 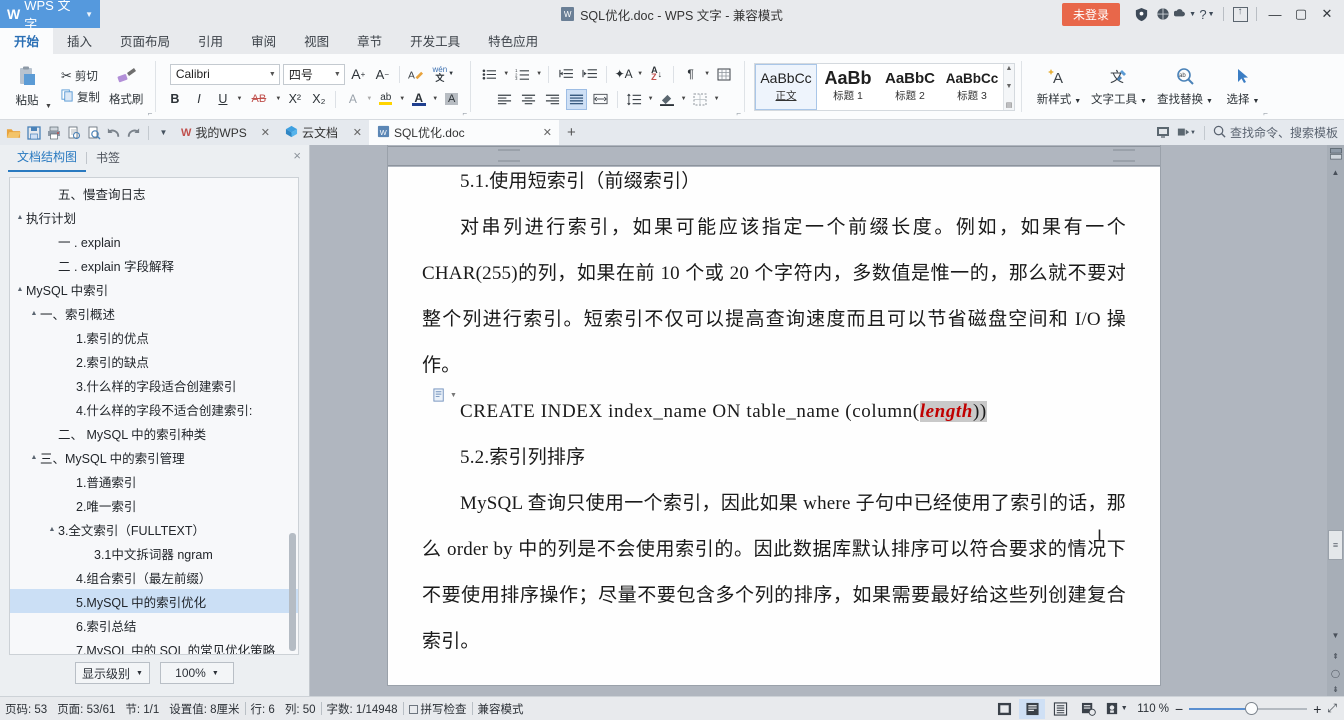 What do you see at coordinates (382, 74) in the screenshot?
I see `shrink-font-button: A −` at bounding box center [382, 74].